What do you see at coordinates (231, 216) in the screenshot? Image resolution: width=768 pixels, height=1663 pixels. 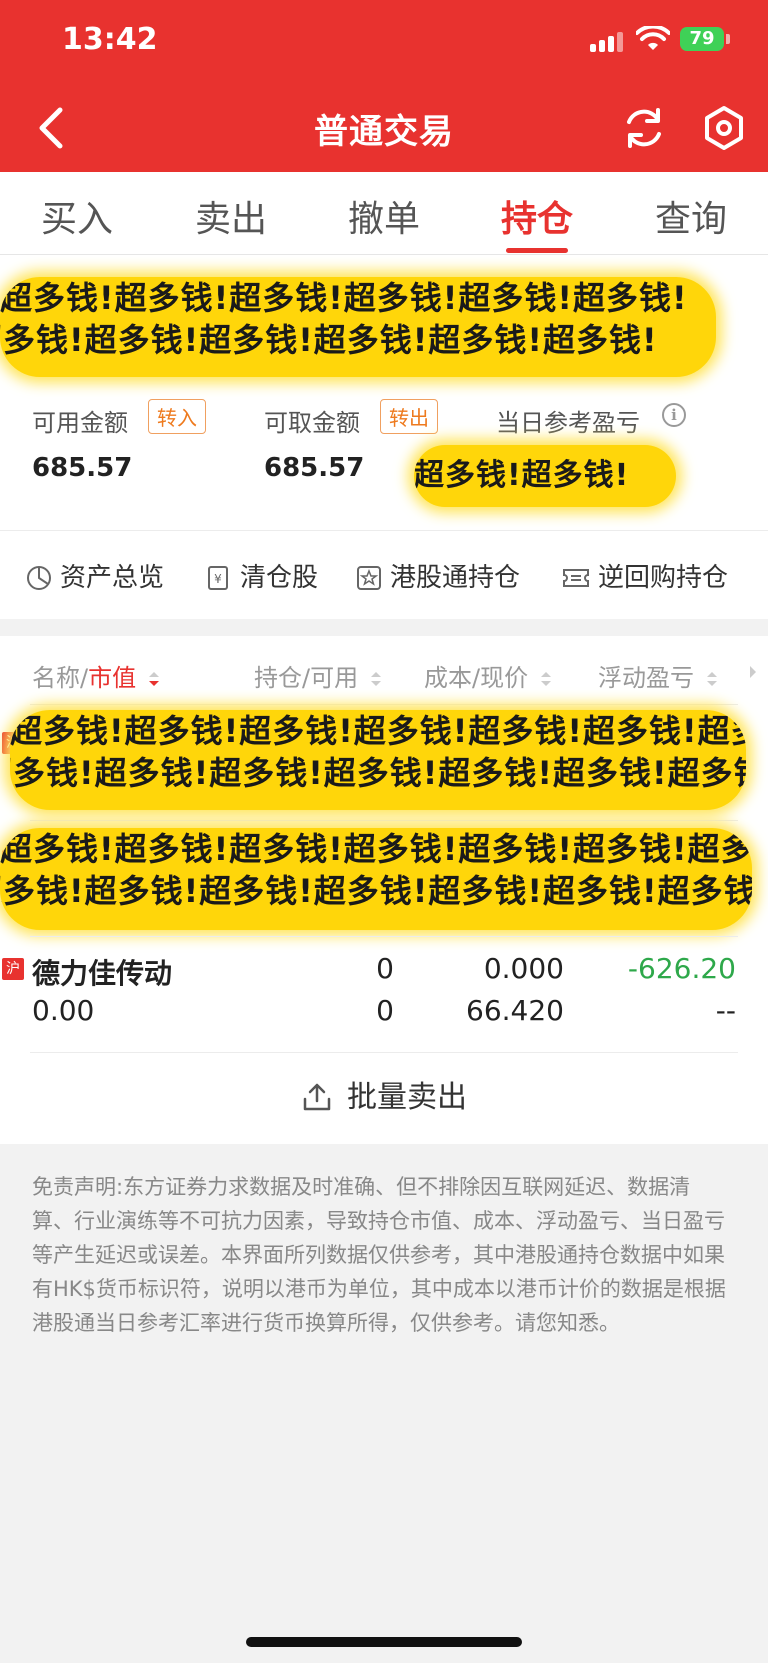 I see `tab-sell: 卖出` at bounding box center [231, 216].